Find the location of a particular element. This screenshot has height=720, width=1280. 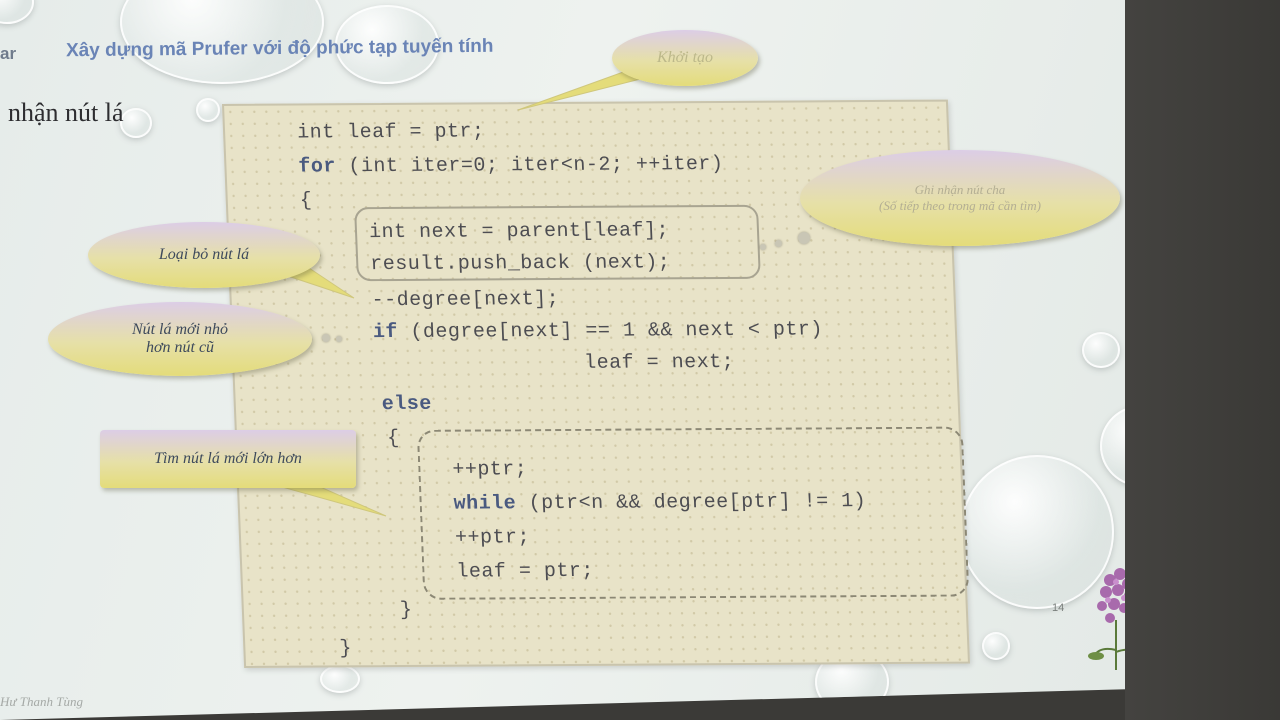

callout-text: Loại bỏ nút lá is located at coordinates (204, 254).